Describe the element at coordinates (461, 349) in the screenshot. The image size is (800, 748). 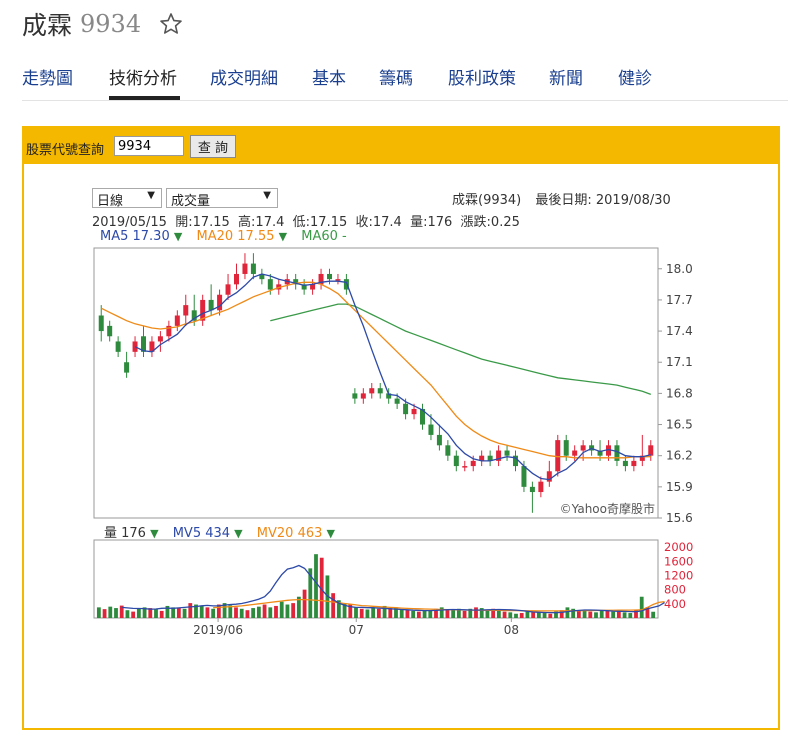
I see `ma60-line` at that location.